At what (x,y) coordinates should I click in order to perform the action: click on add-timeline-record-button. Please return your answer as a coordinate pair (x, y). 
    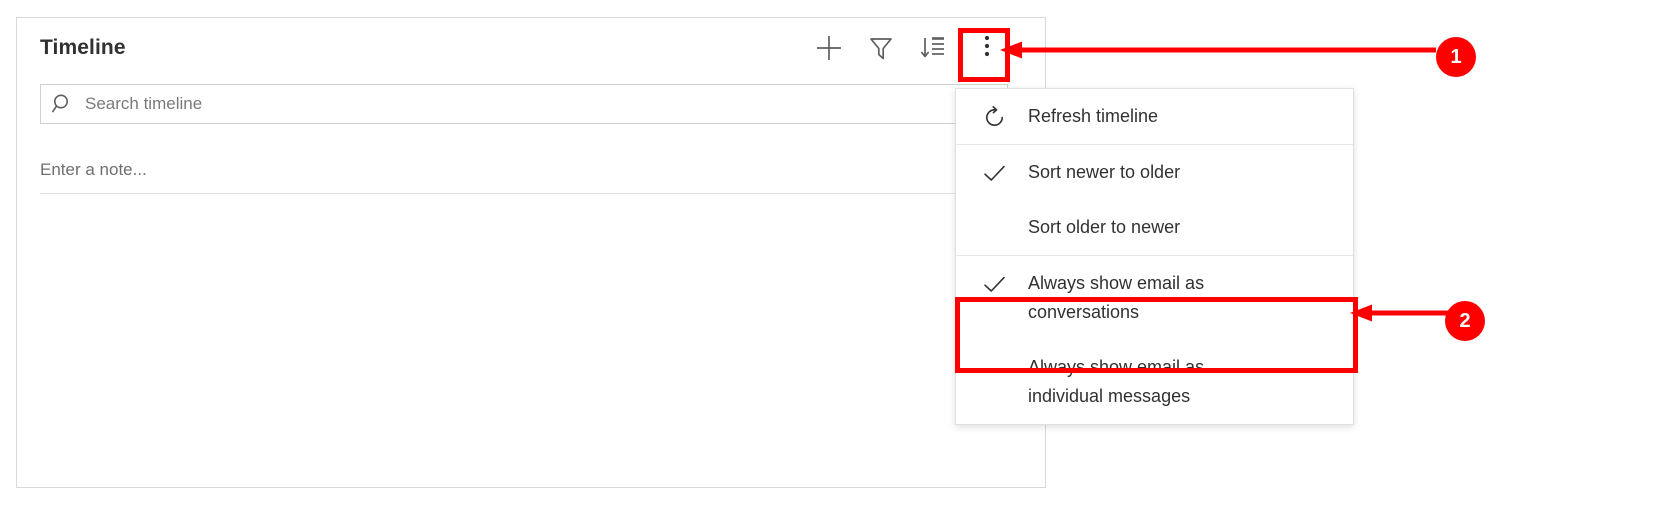
    Looking at the image, I should click on (829, 48).